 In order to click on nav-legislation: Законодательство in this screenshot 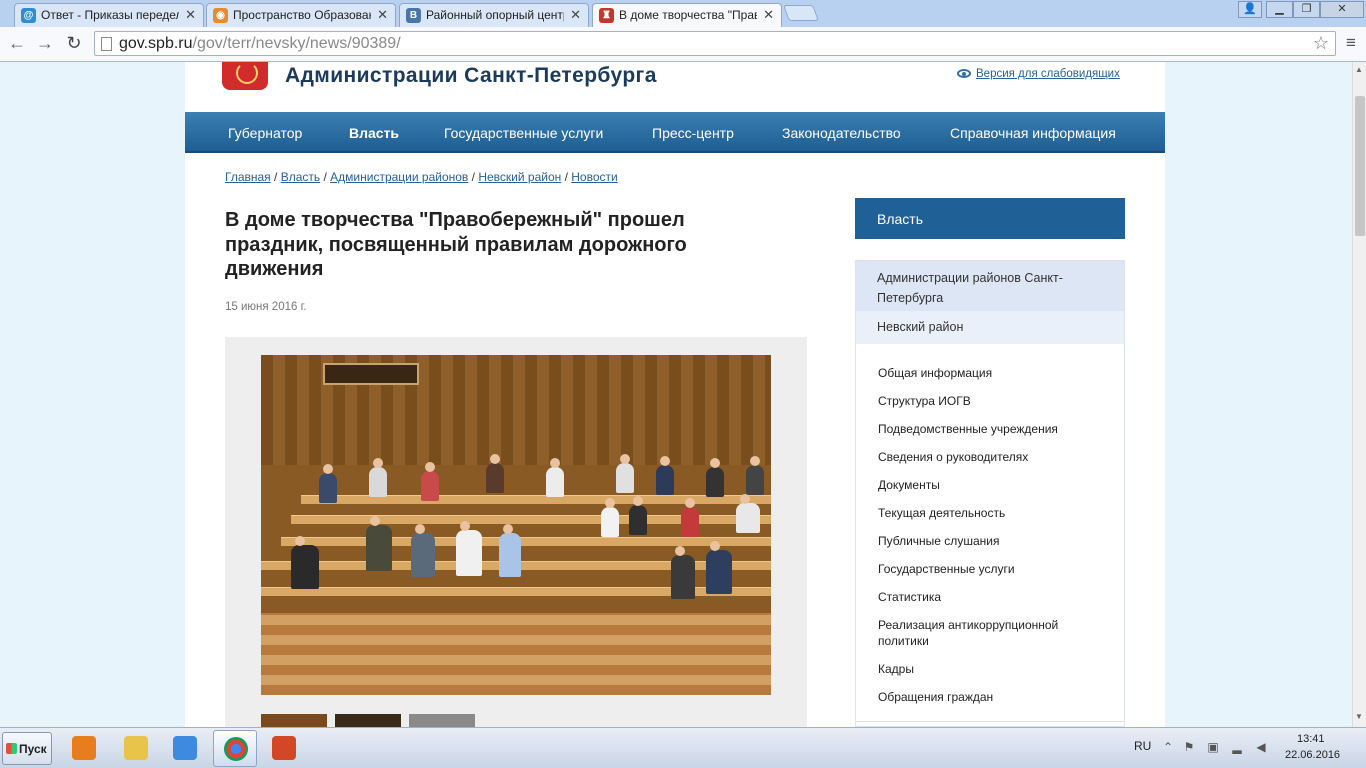, I will do `click(841, 133)`.